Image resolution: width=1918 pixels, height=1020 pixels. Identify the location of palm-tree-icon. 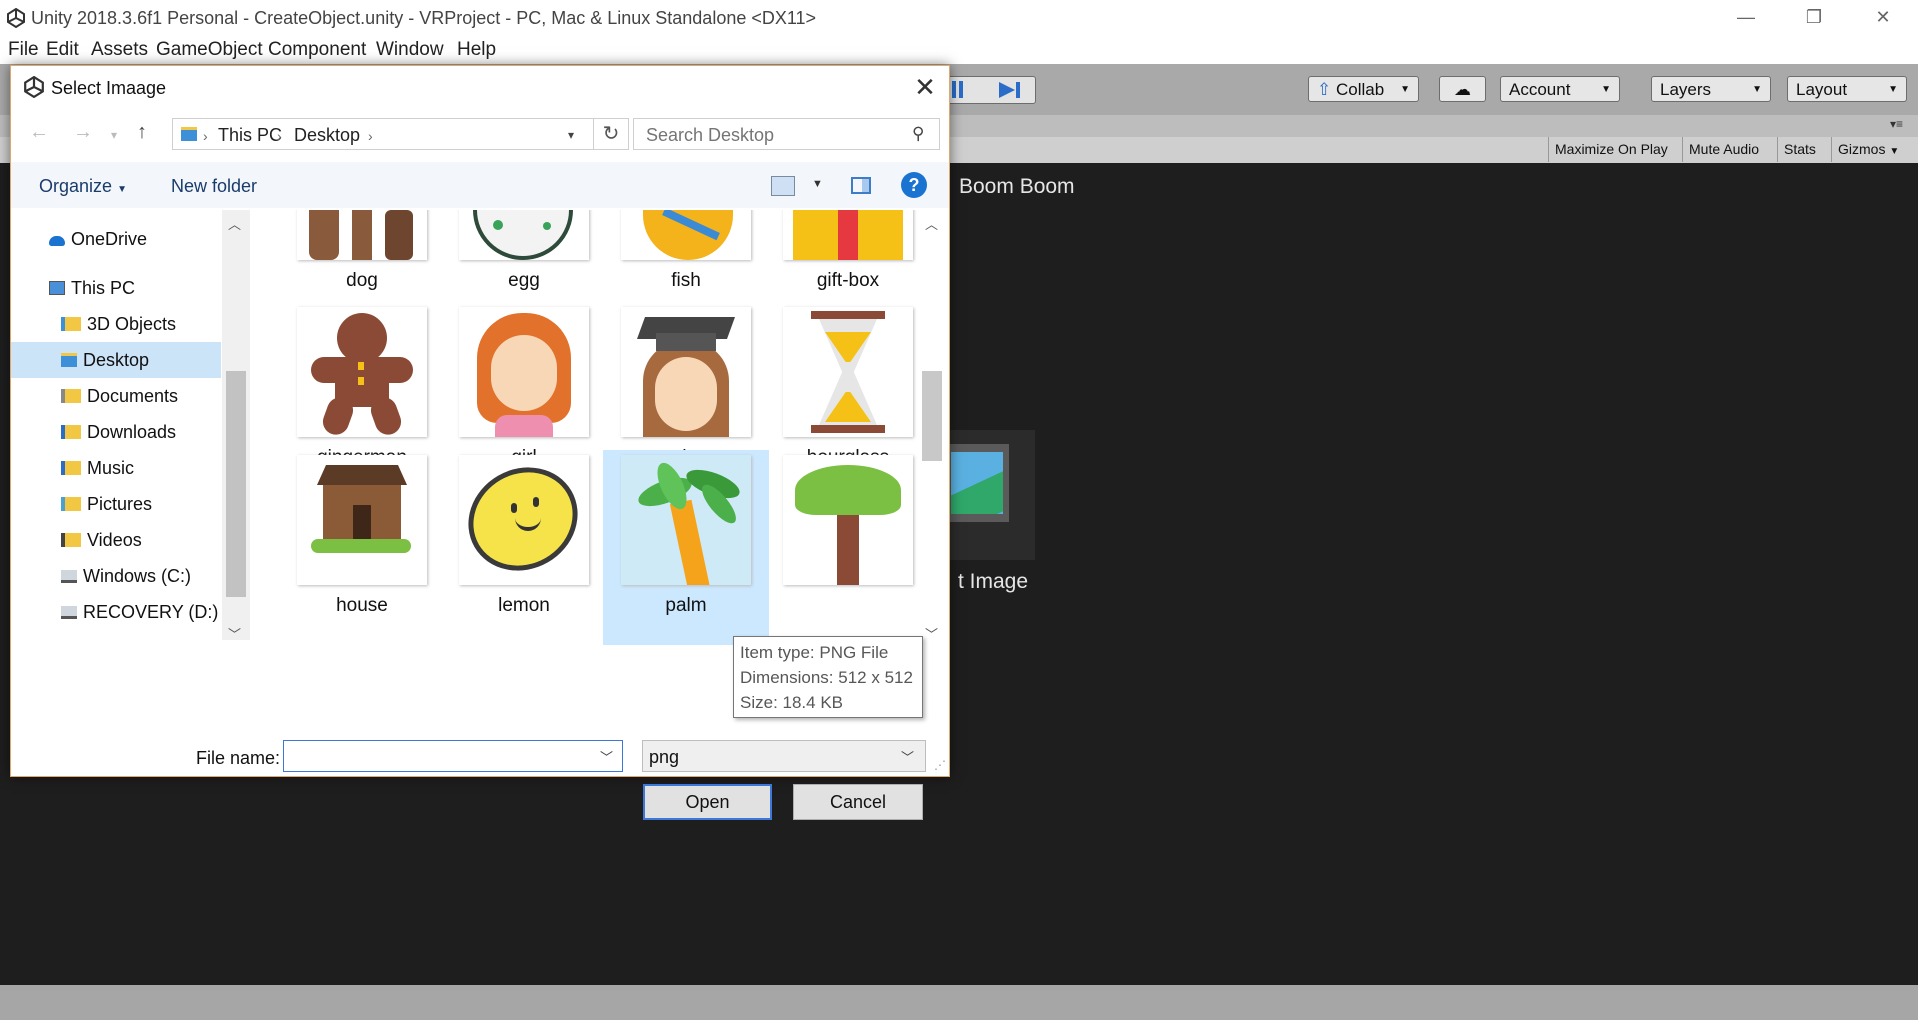
(848, 520).